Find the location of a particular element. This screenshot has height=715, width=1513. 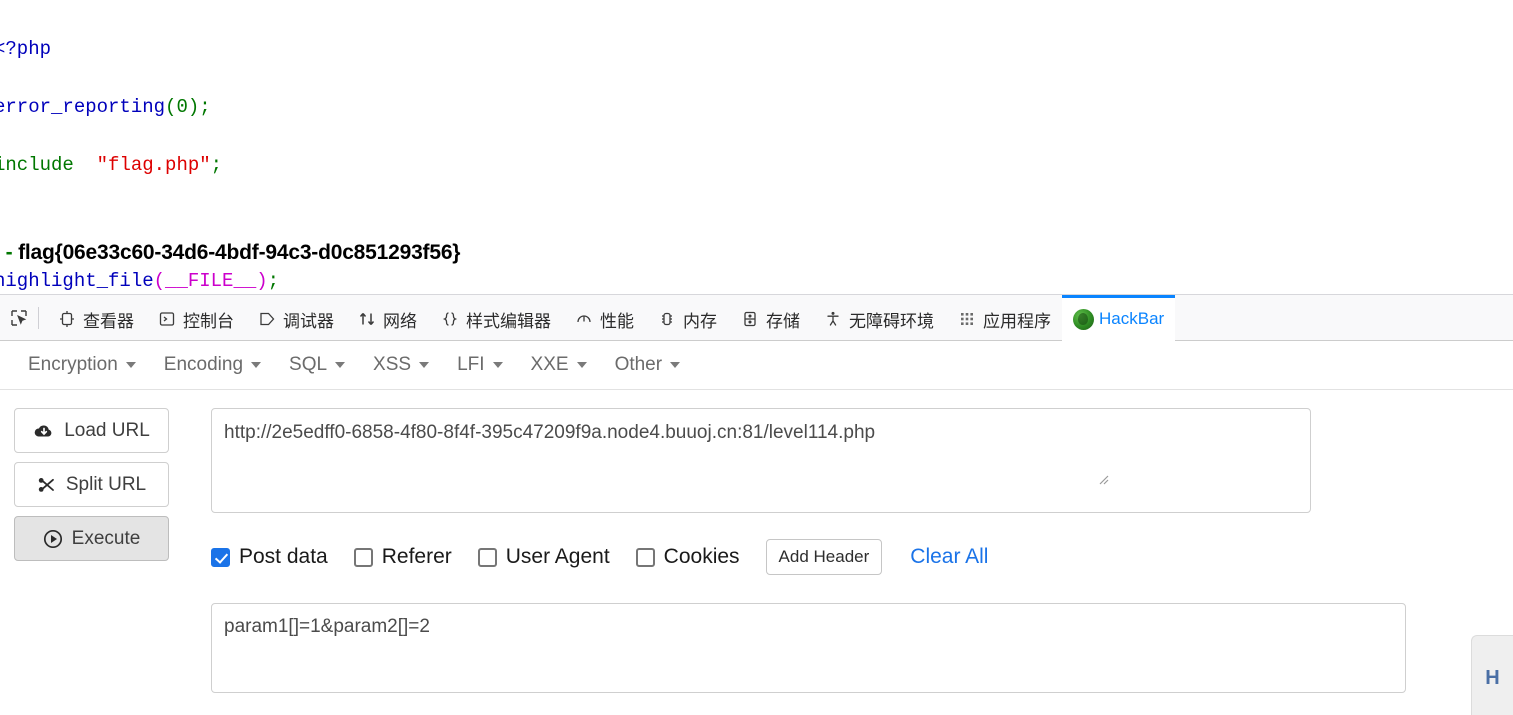

memory-icon is located at coordinates (667, 319).